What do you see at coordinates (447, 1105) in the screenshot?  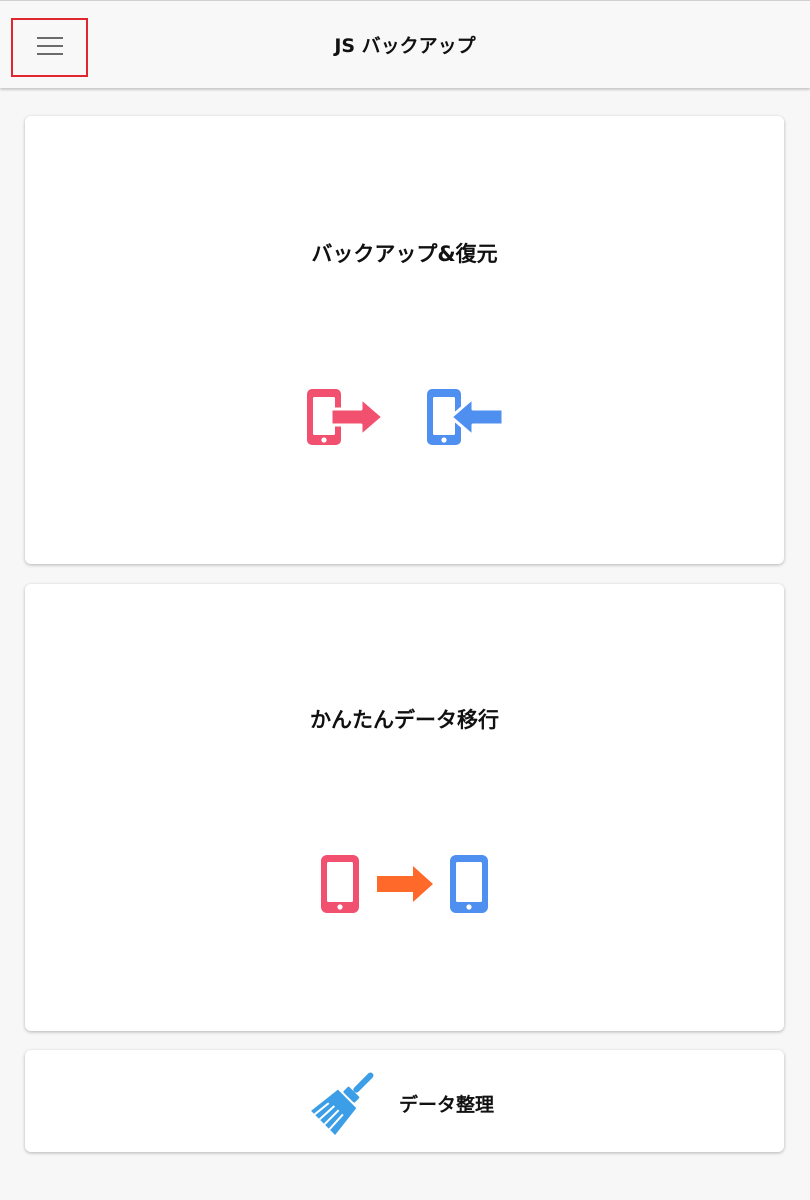 I see `data-cleanup-title: データ整理` at bounding box center [447, 1105].